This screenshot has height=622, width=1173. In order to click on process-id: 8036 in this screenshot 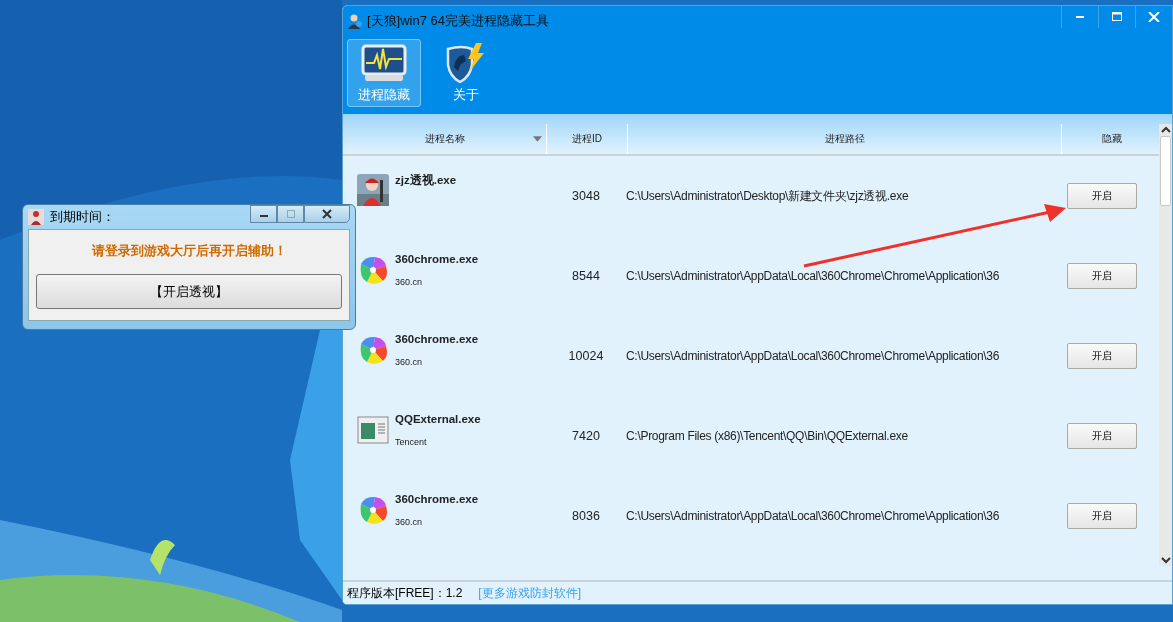, I will do `click(586, 516)`.